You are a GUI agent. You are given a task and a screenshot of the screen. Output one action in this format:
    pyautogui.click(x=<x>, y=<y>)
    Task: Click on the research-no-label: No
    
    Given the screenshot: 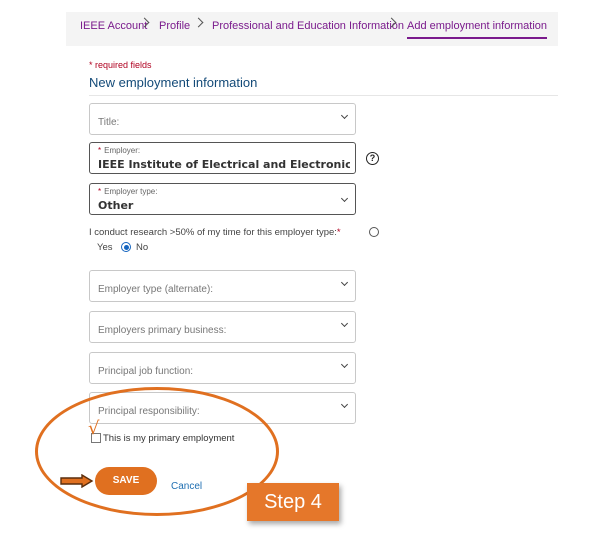 What is the action you would take?
    pyautogui.click(x=142, y=247)
    